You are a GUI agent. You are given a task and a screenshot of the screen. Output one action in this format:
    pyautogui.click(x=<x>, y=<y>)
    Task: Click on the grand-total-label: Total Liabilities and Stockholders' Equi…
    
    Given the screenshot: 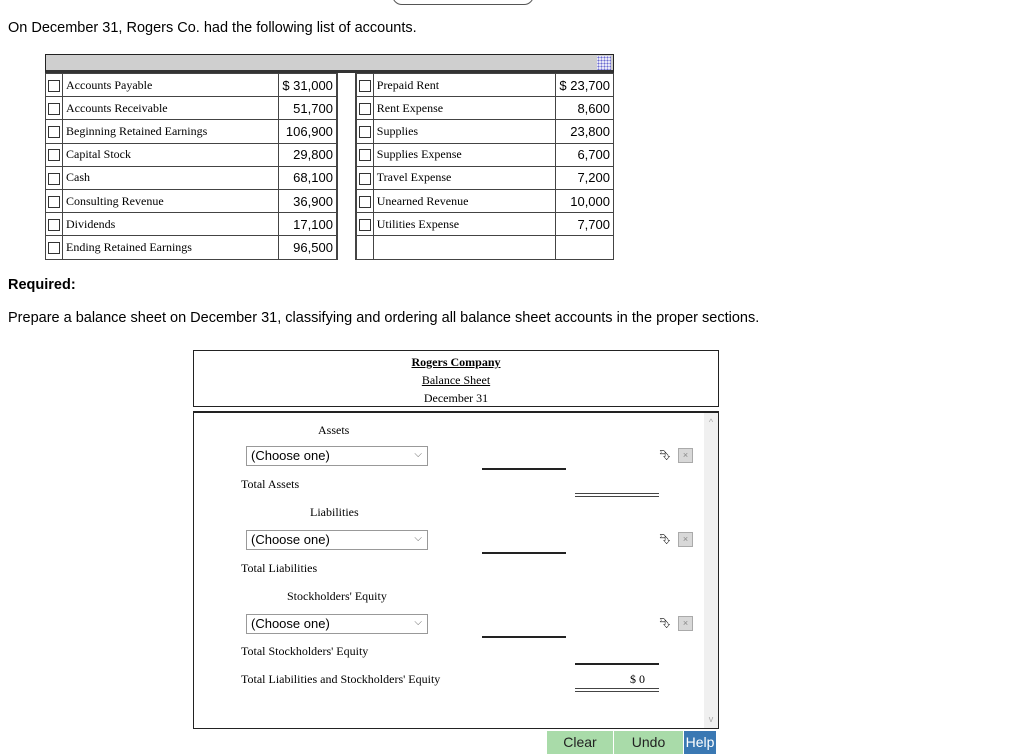 What is the action you would take?
    pyautogui.click(x=341, y=679)
    